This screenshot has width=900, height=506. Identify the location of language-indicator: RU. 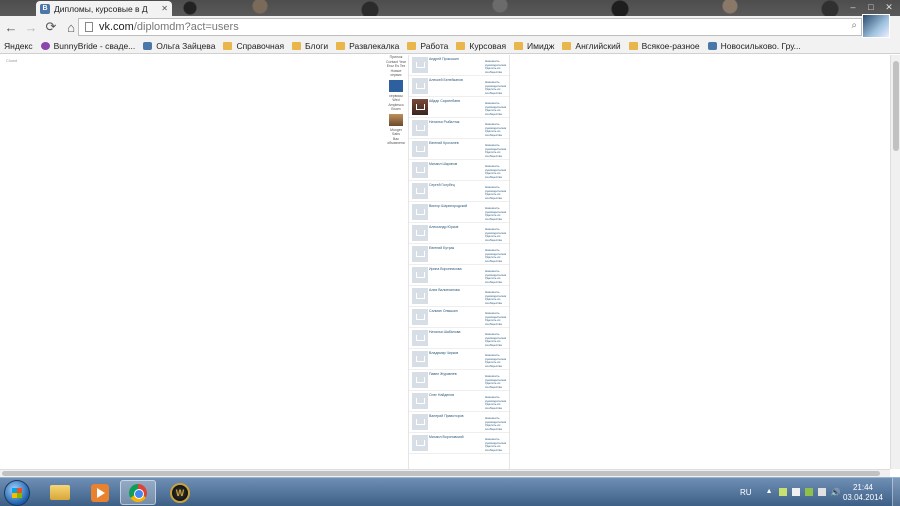
(746, 492).